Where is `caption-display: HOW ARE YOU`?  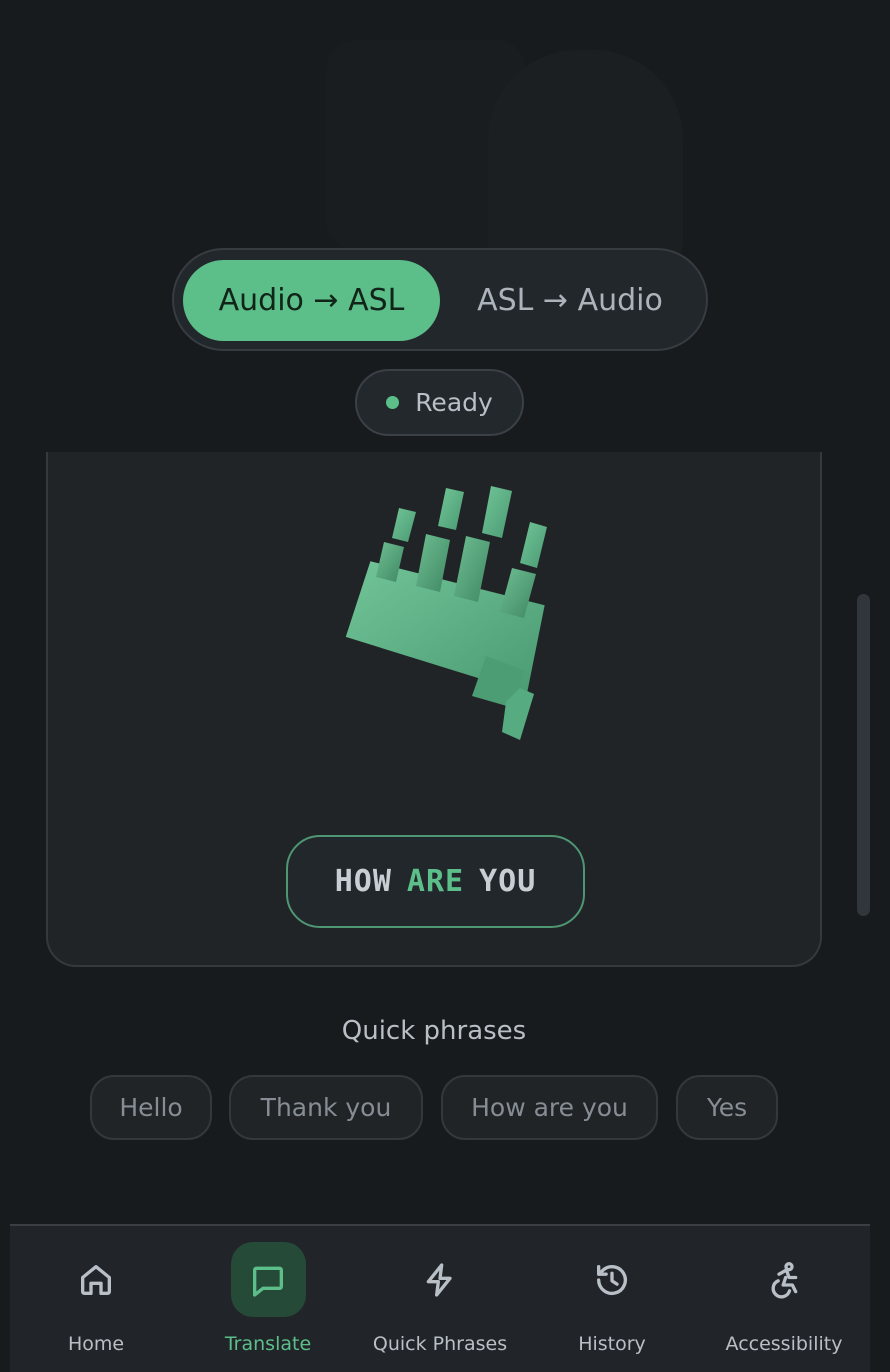
caption-display: HOW ARE YOU is located at coordinates (435, 881).